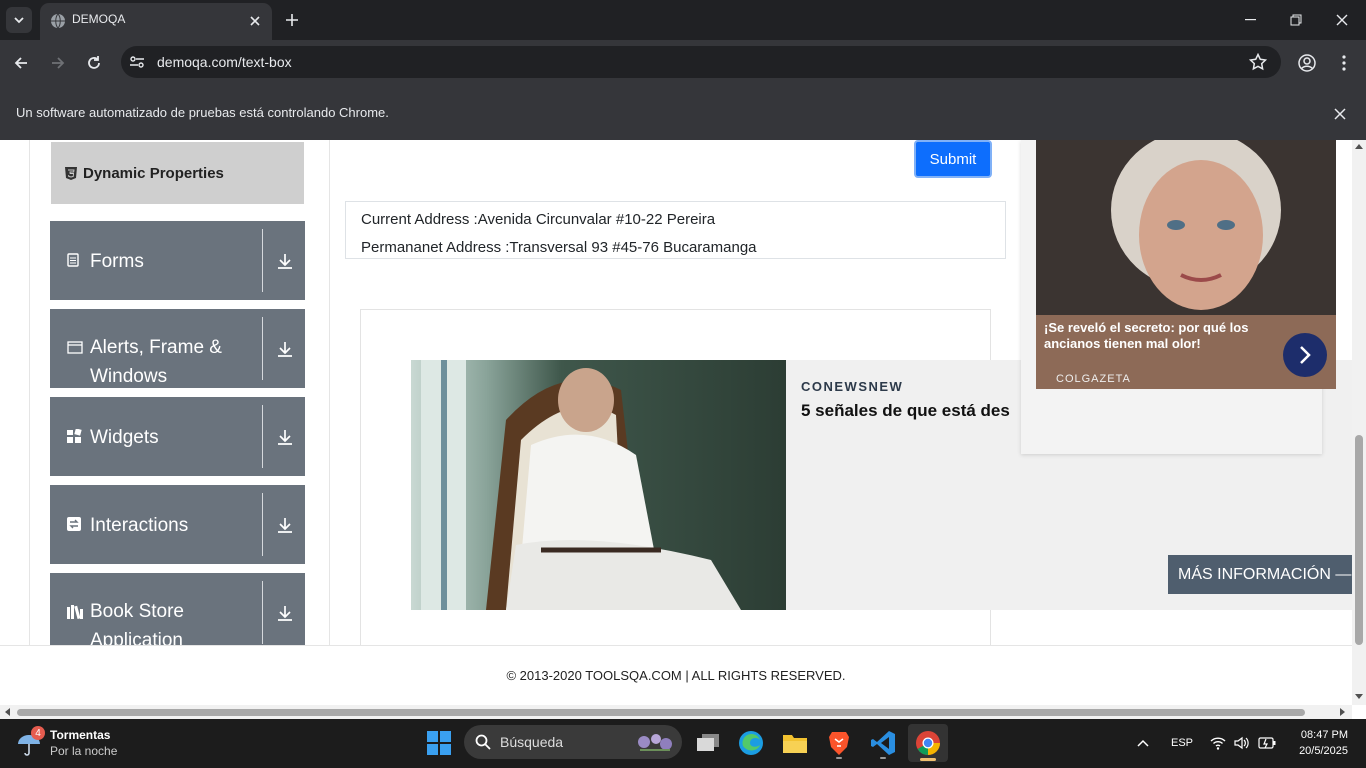  What do you see at coordinates (1258, 62) in the screenshot?
I see `bookmark-star-icon` at bounding box center [1258, 62].